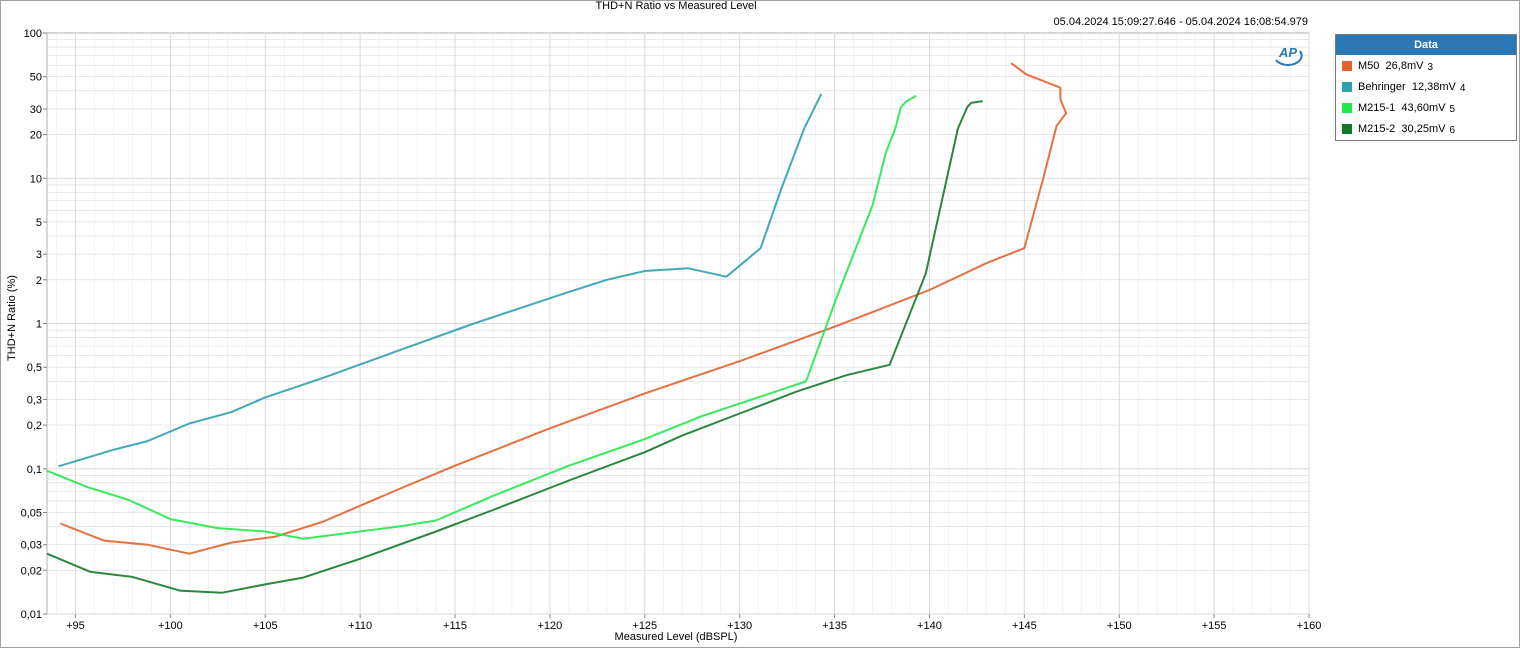 This screenshot has width=1520, height=648. I want to click on legend-item-value: 43,60mV, so click(1423, 107).